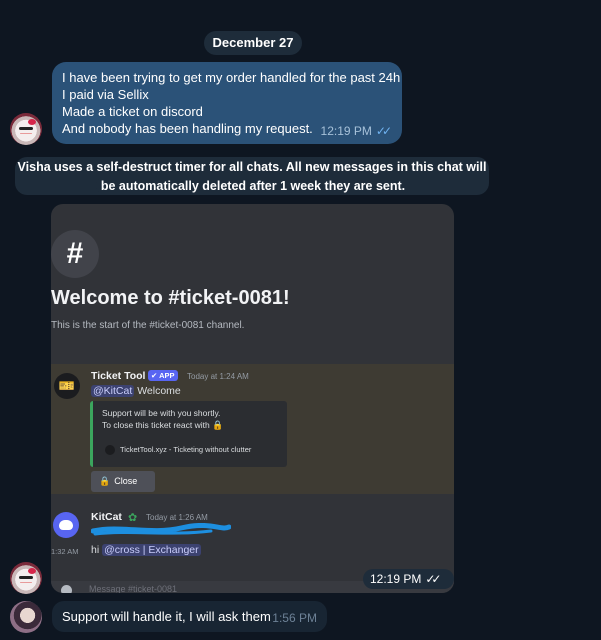 This screenshot has width=601, height=640. Describe the element at coordinates (67, 386) in the screenshot. I see `ticket-icon: 🎫` at that location.